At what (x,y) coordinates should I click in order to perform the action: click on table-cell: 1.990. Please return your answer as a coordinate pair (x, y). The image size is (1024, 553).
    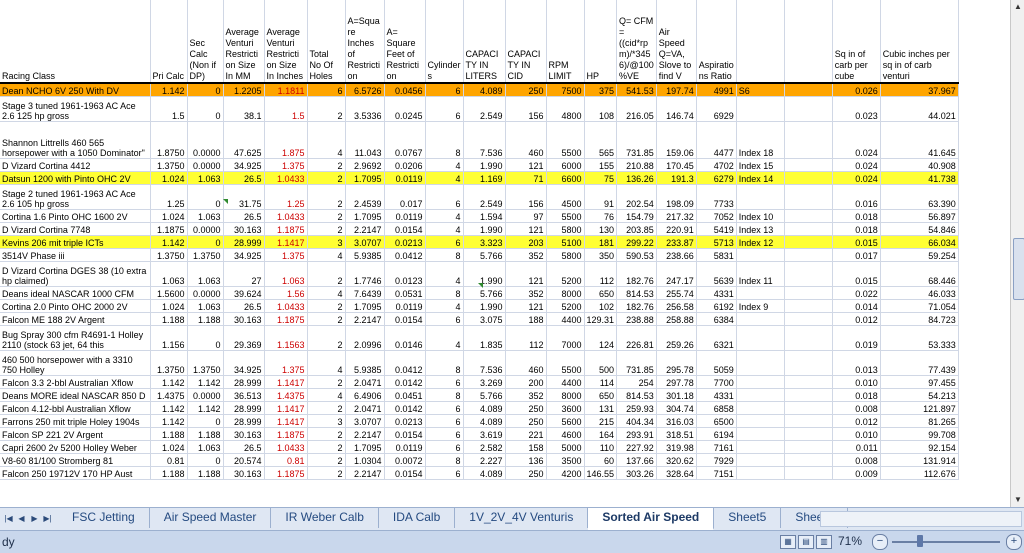
    Looking at the image, I should click on (484, 274).